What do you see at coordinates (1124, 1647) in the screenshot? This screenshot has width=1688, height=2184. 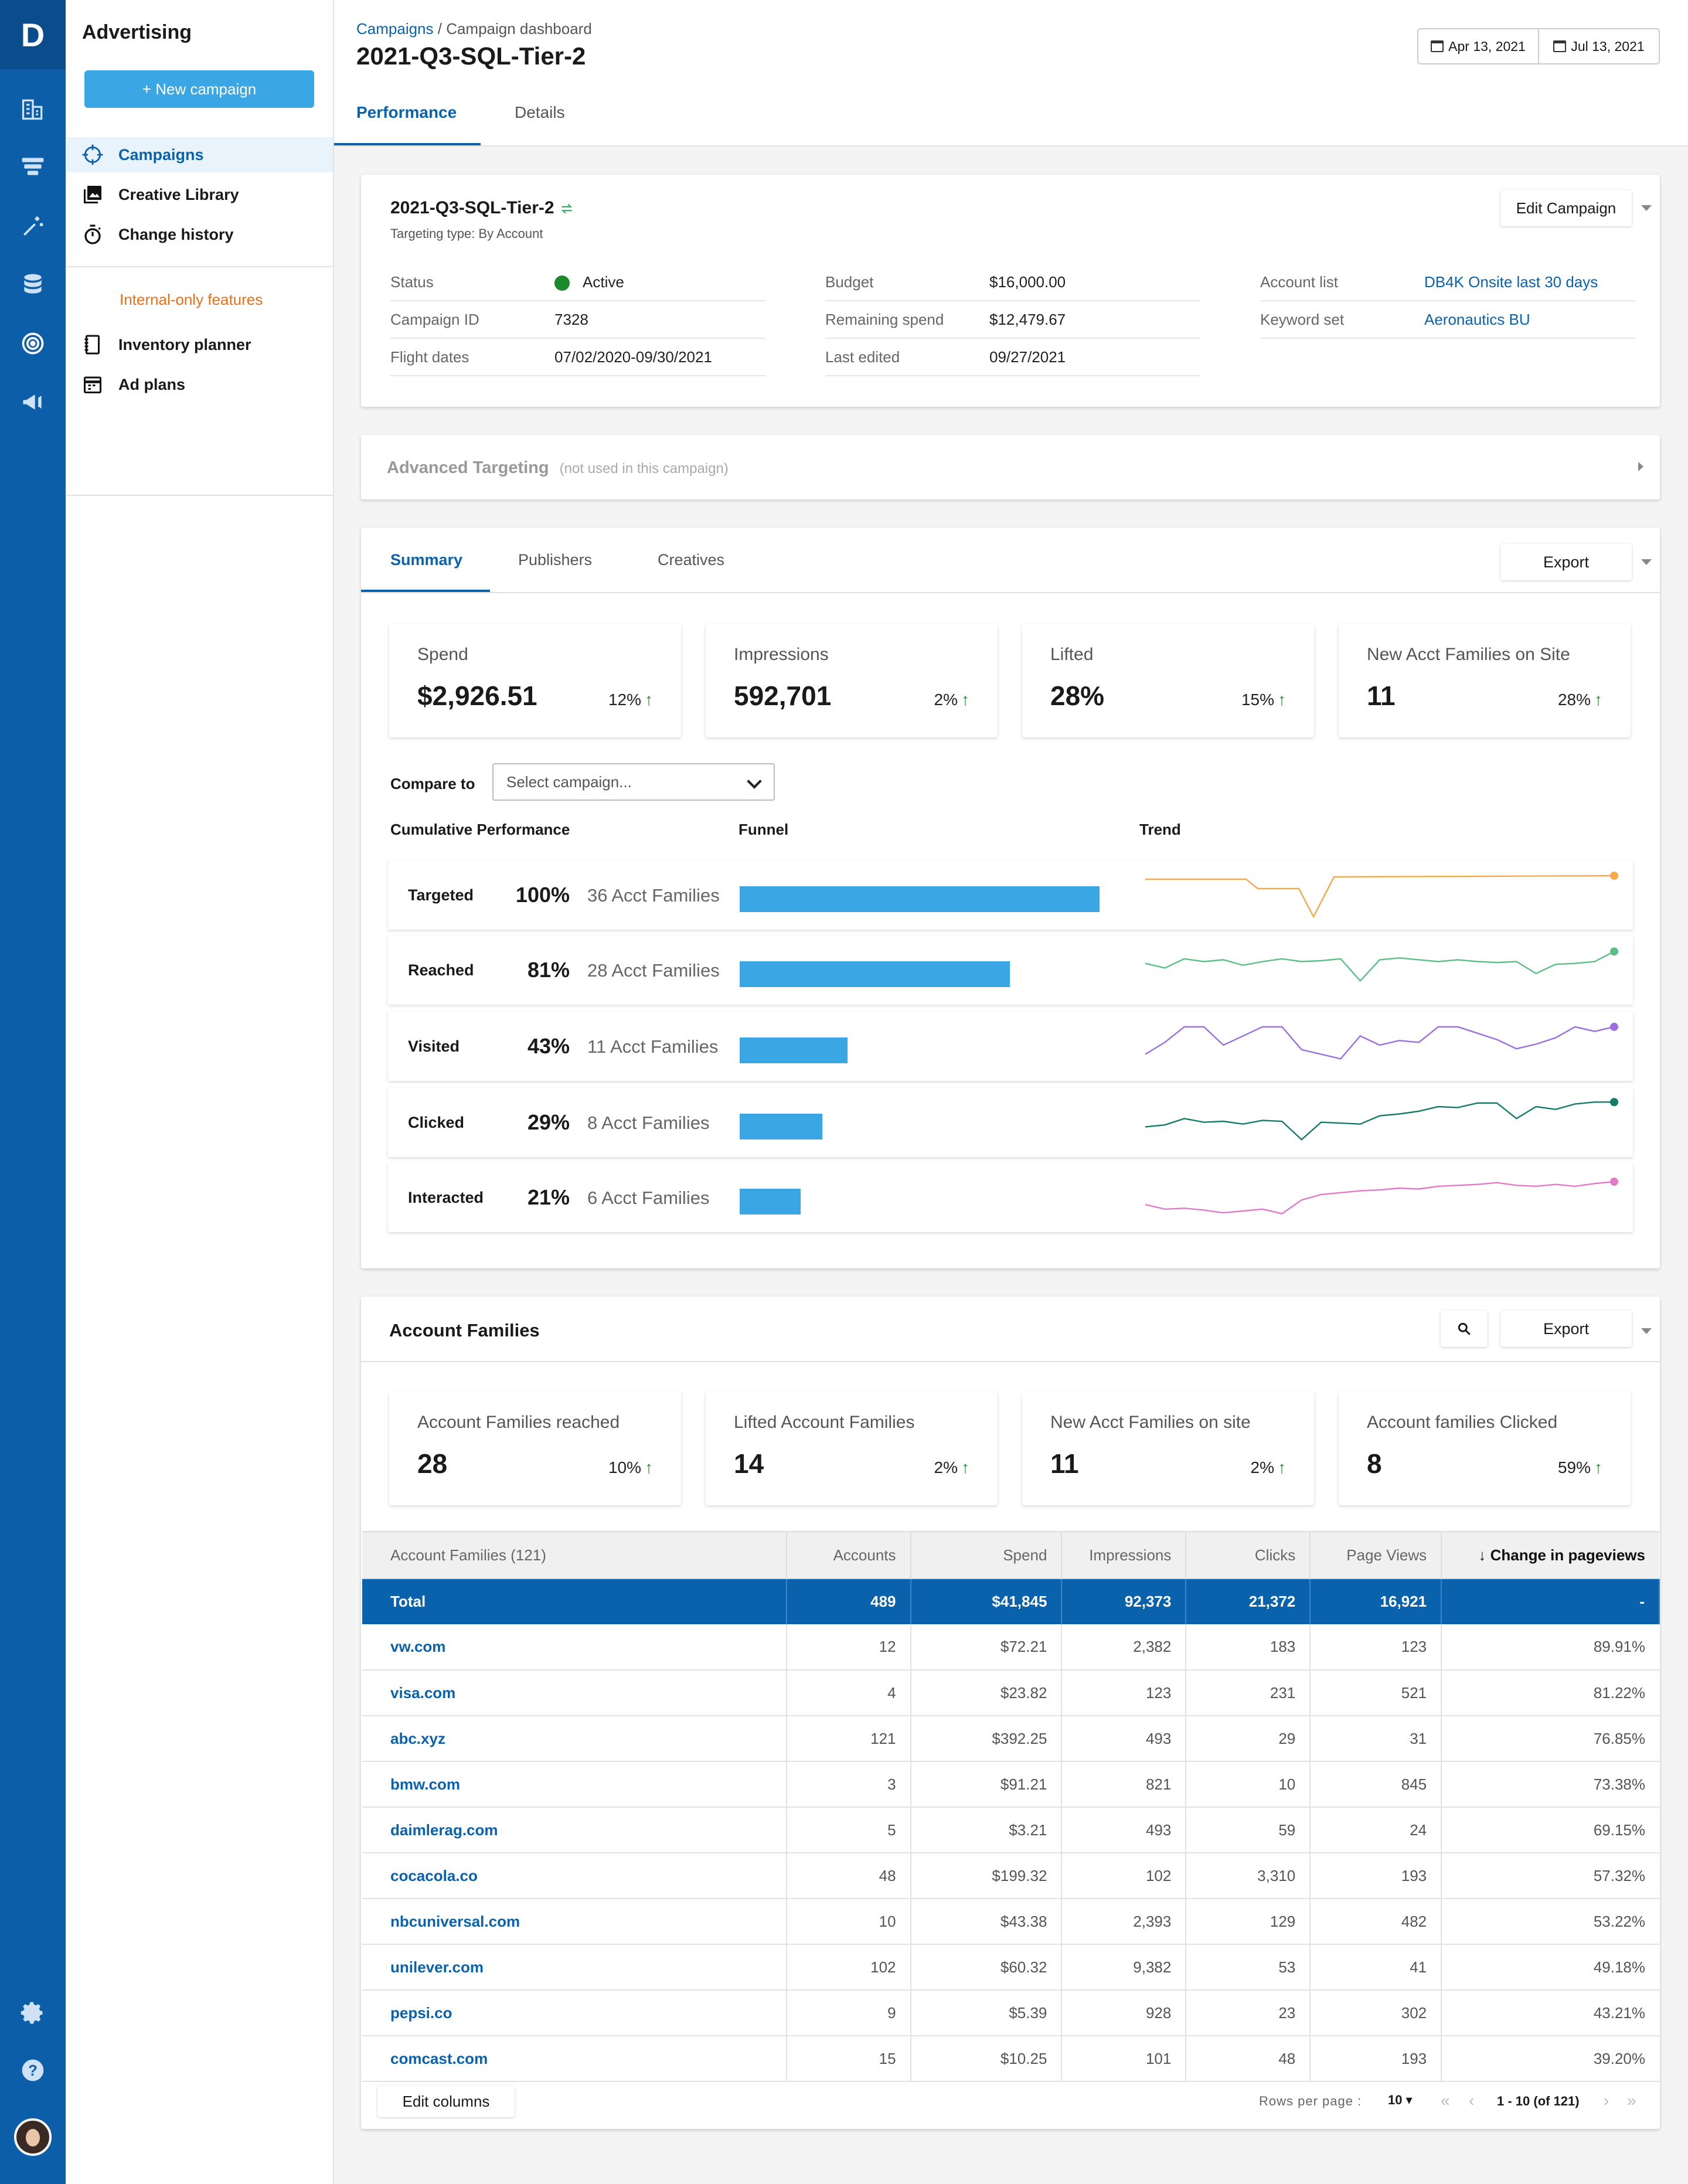 I see `table-cell: 2,382` at bounding box center [1124, 1647].